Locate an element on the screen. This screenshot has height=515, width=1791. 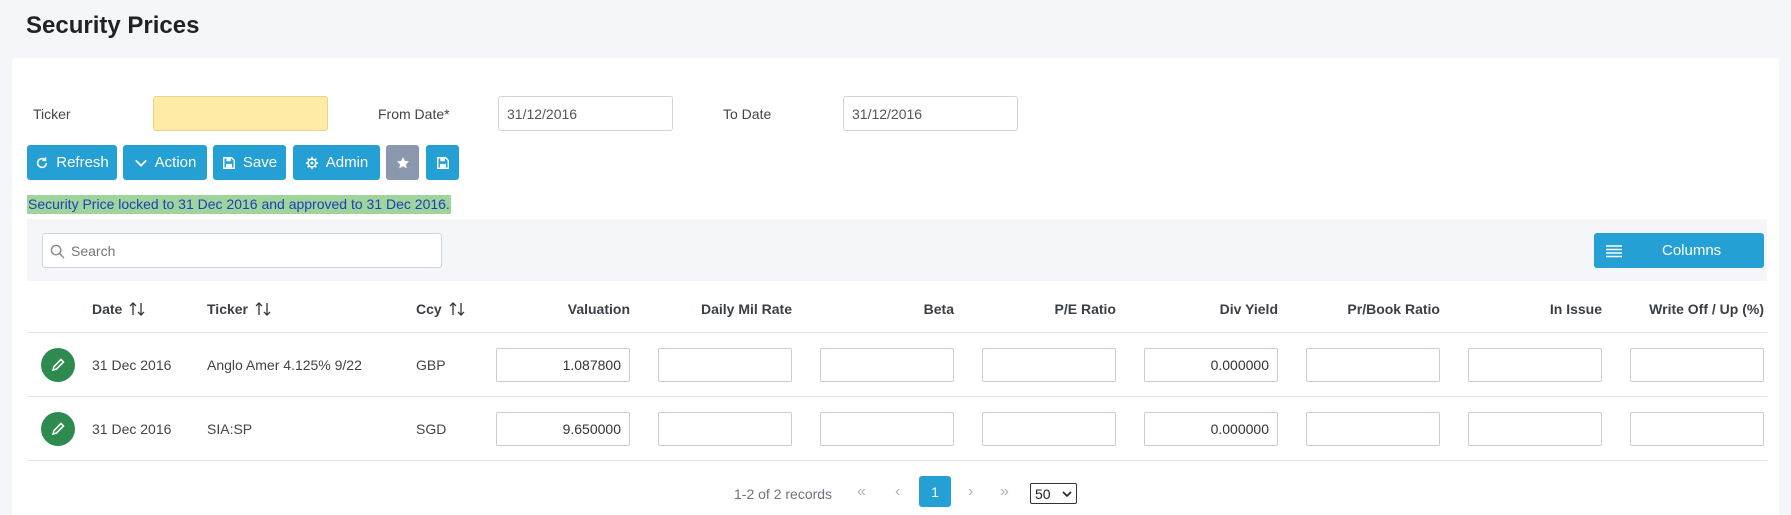
admin-button: Admin is located at coordinates (336, 162).